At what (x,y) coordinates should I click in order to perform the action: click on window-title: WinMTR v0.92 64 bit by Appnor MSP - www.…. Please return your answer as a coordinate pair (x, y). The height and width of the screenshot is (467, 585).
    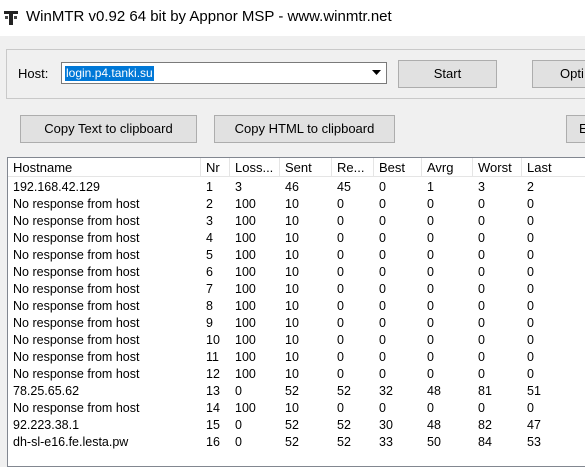
    Looking at the image, I should click on (209, 16).